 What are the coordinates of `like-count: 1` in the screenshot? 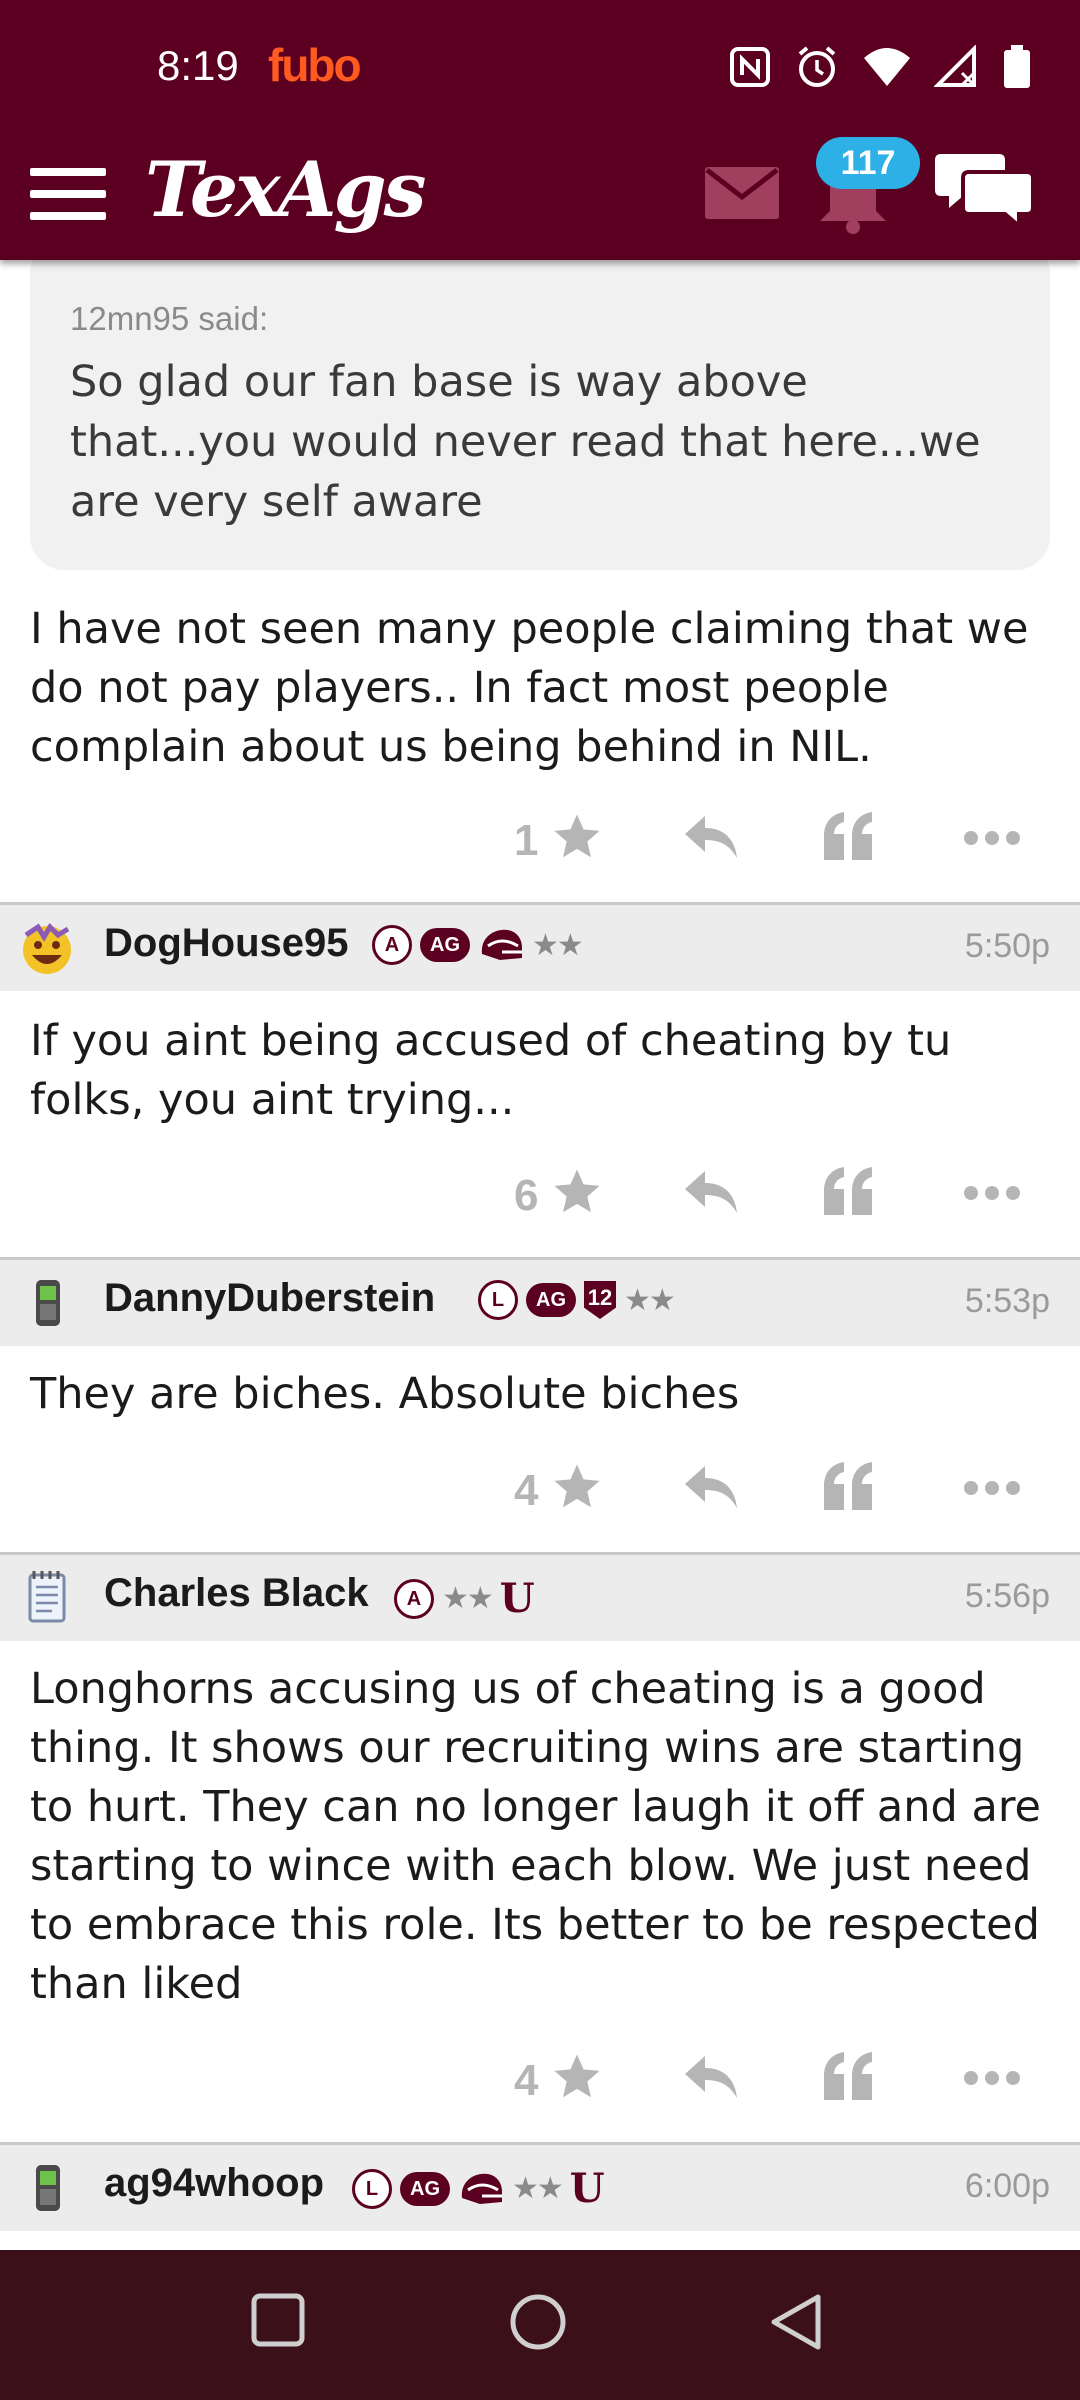 It's located at (526, 840).